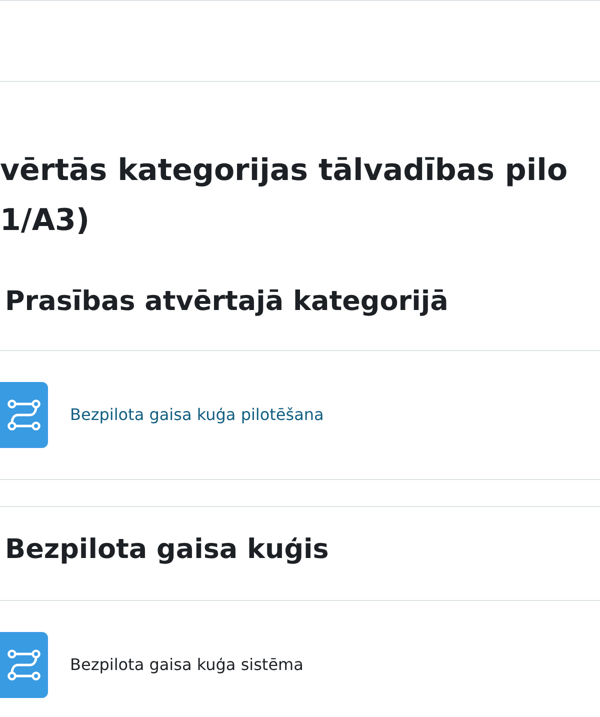 Image resolution: width=600 pixels, height=717 pixels. Describe the element at coordinates (300, 315) in the screenshot. I see `section-heading: Prasības atvērtajā kategorijā` at that location.